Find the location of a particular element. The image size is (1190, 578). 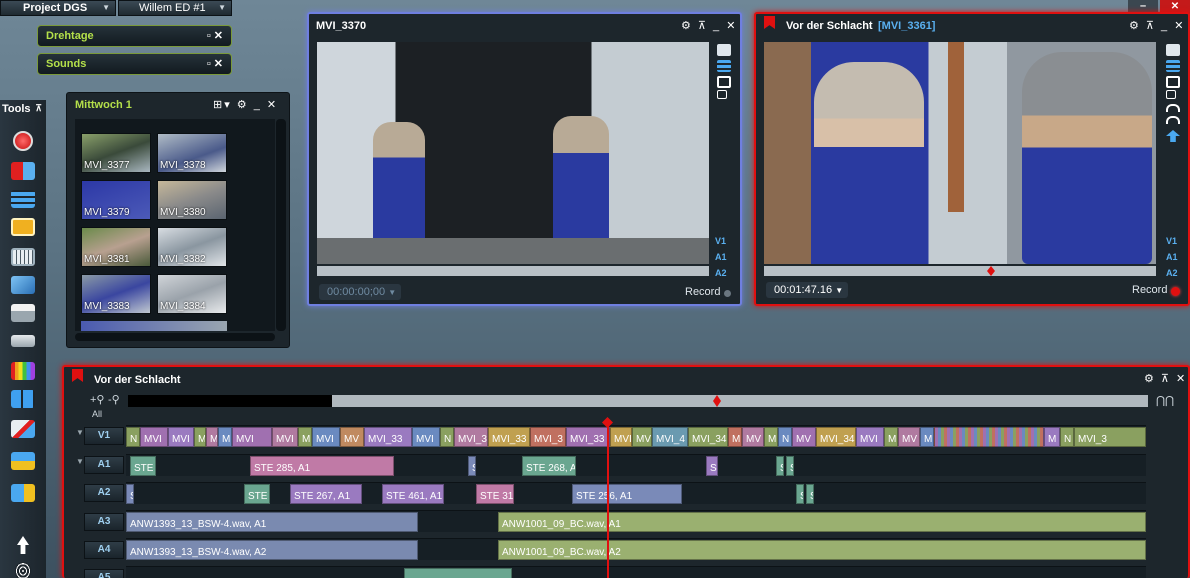

drive-tool-button is located at coordinates (23, 341).